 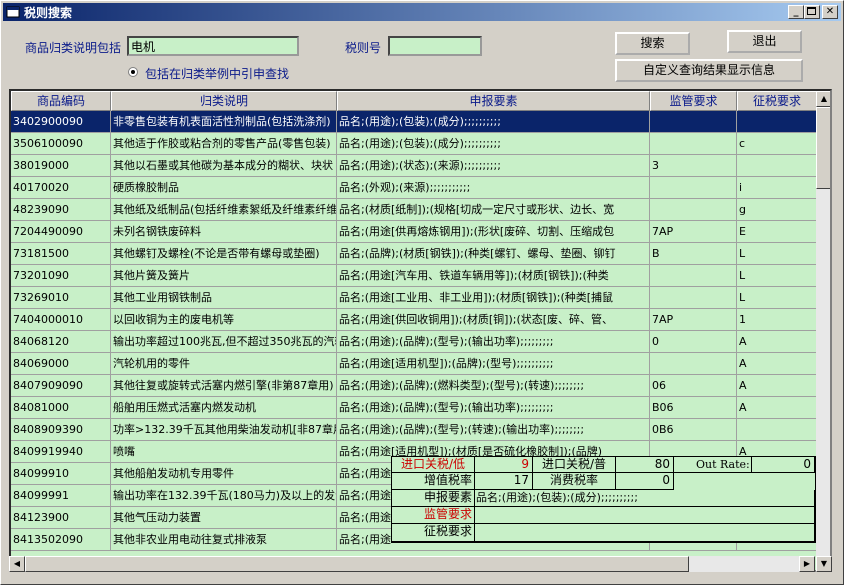 What do you see at coordinates (224, 408) in the screenshot?
I see `cell-description: 船舶用压燃式活塞内燃发动机` at bounding box center [224, 408].